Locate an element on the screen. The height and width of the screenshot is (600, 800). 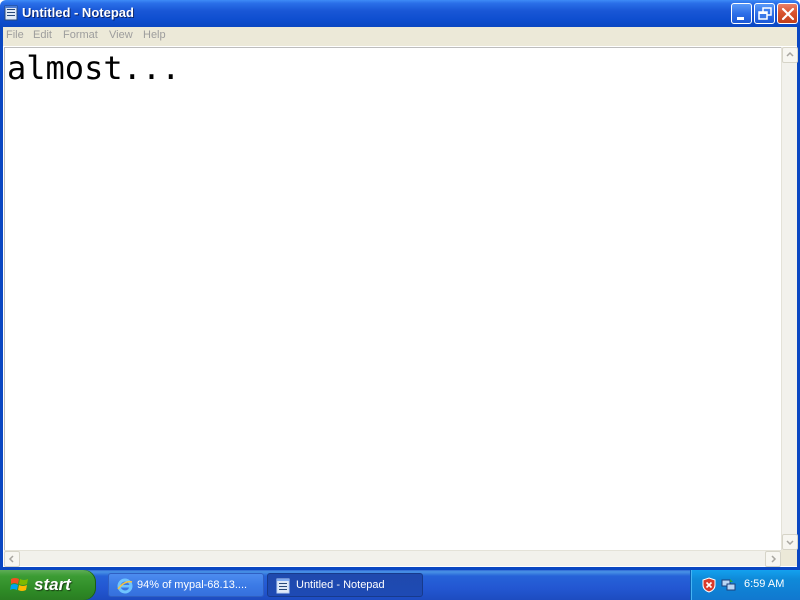
menu-bar: File Edit Format View Help is located at coordinates (400, 36).